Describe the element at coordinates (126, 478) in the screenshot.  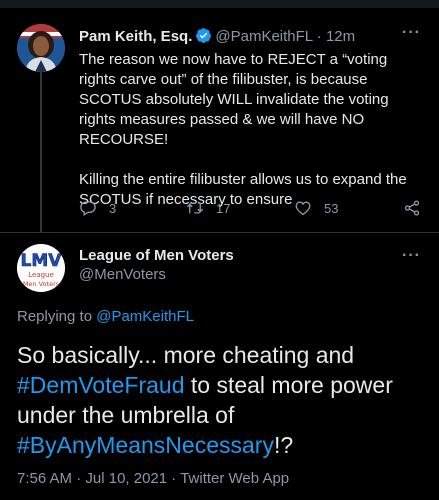
I see `tweet-date: Jul 10, 2021` at that location.